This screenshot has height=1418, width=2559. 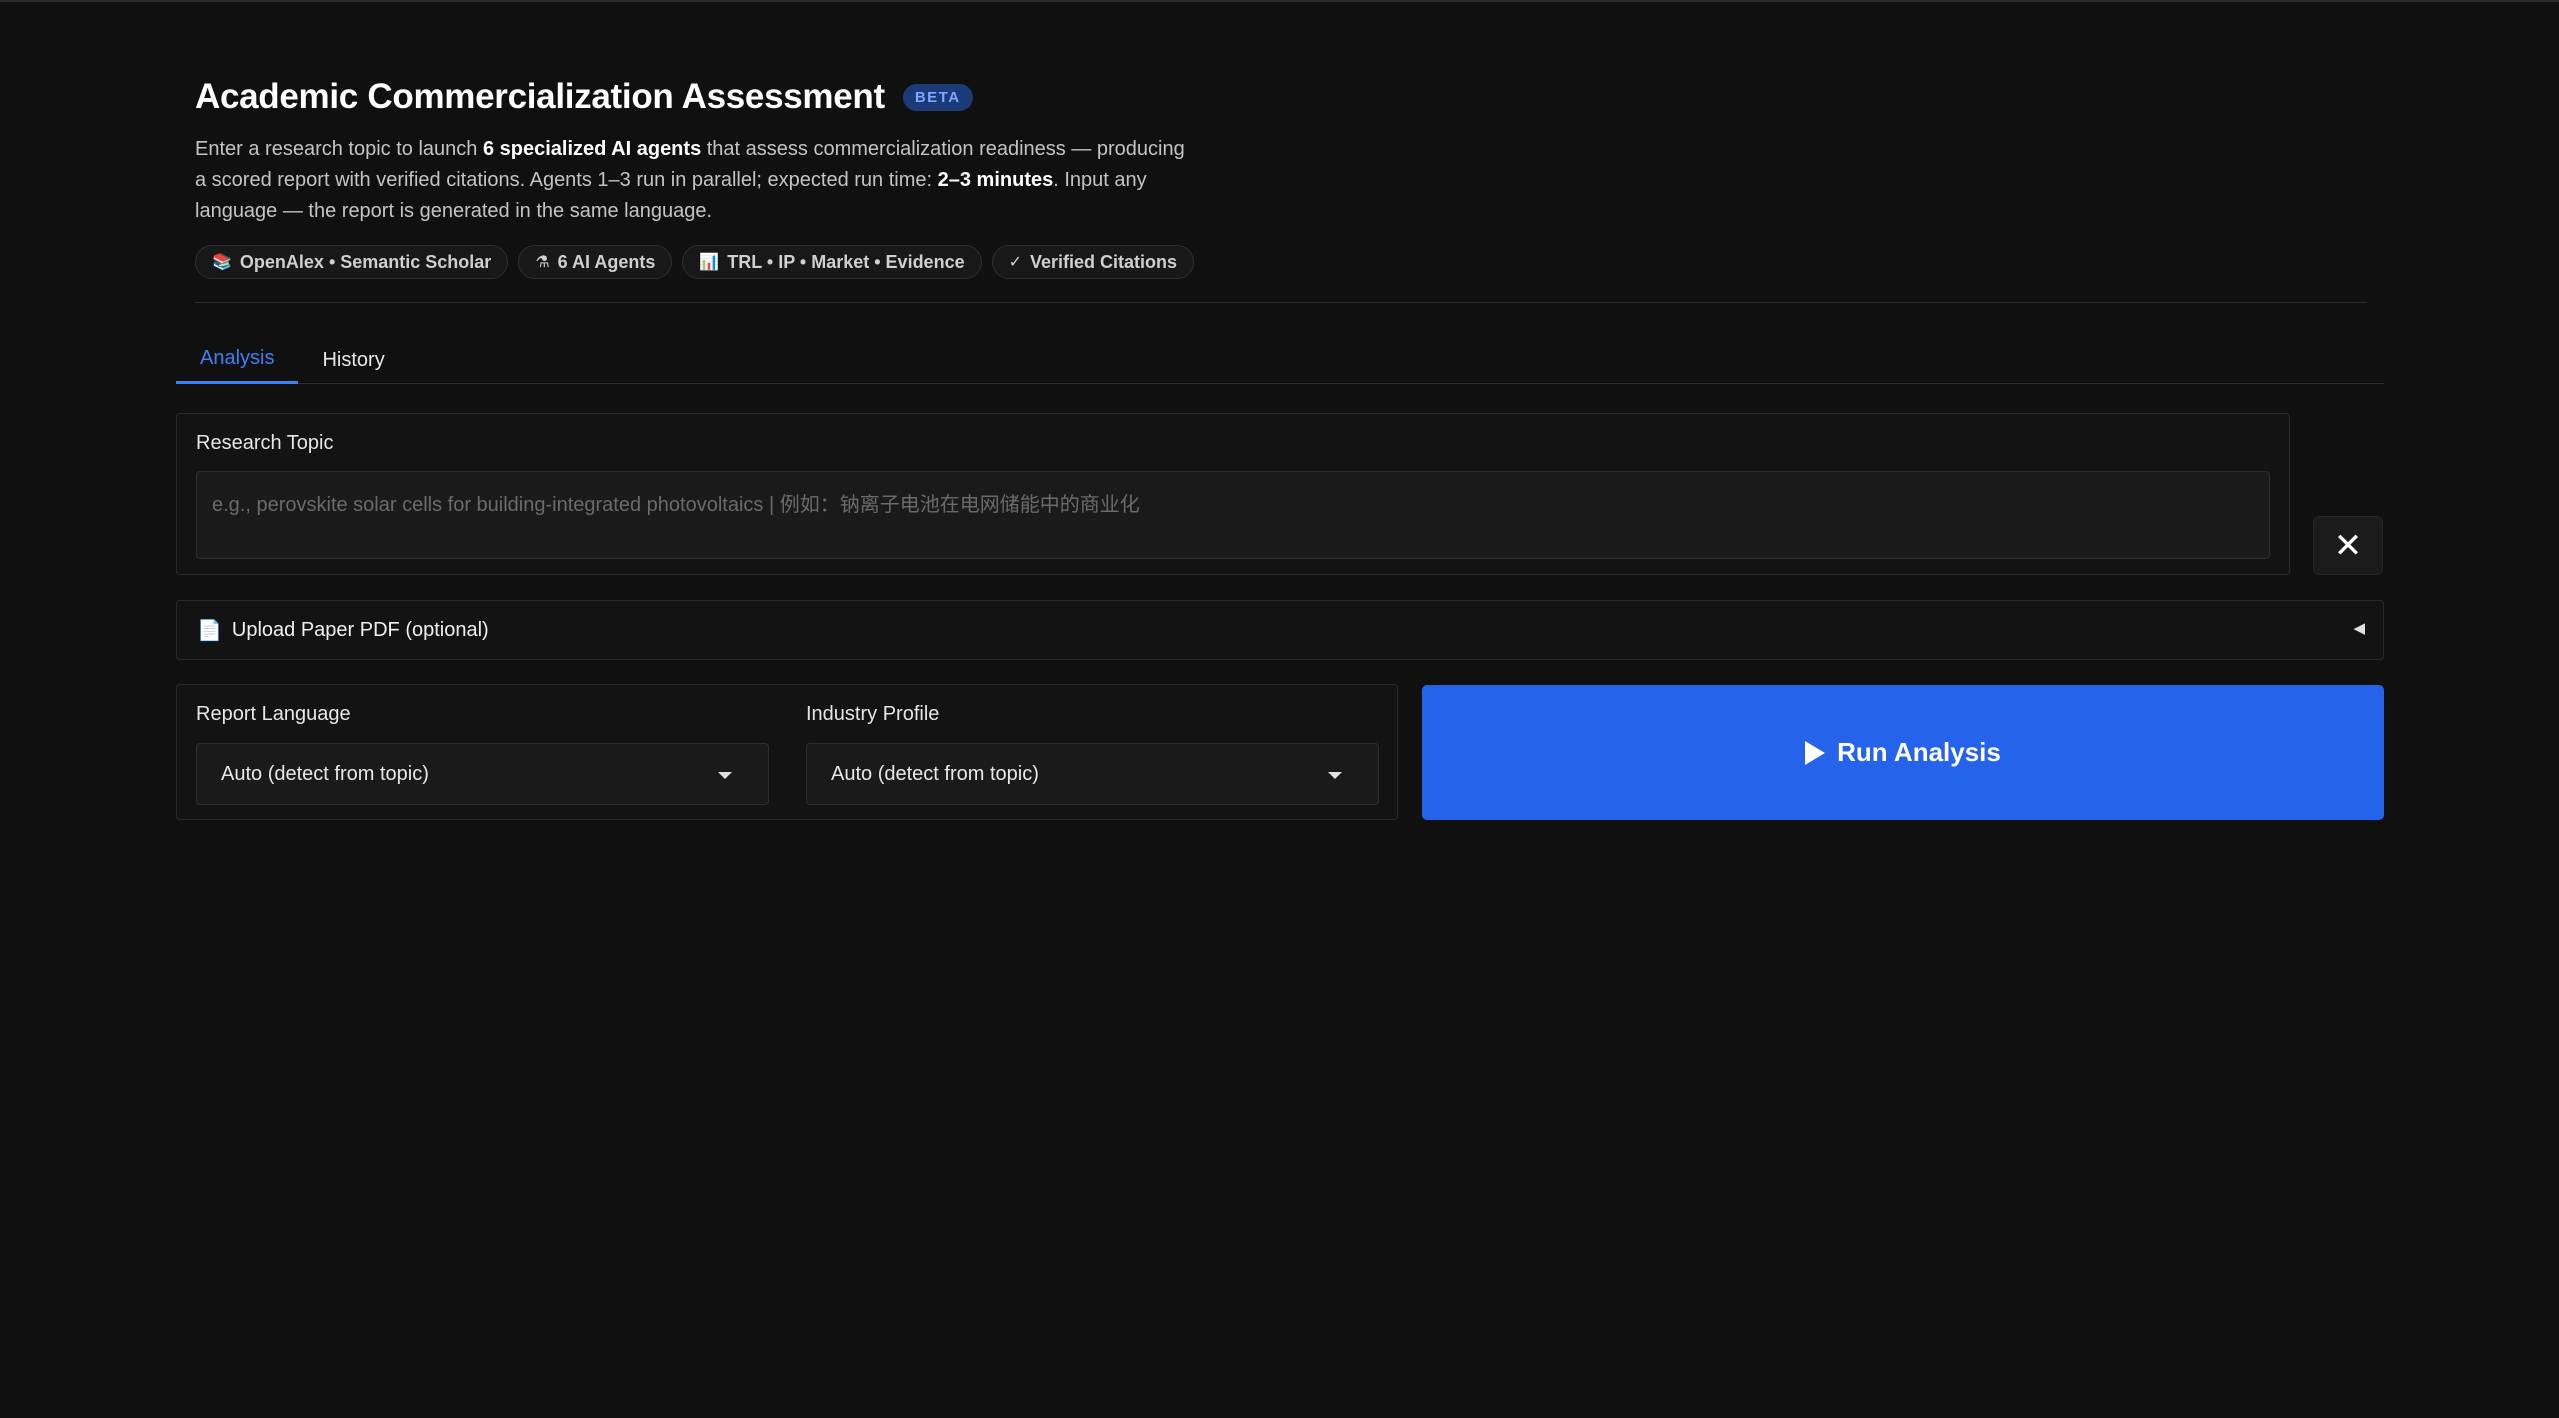 What do you see at coordinates (1281, 302) in the screenshot?
I see `header-divider` at bounding box center [1281, 302].